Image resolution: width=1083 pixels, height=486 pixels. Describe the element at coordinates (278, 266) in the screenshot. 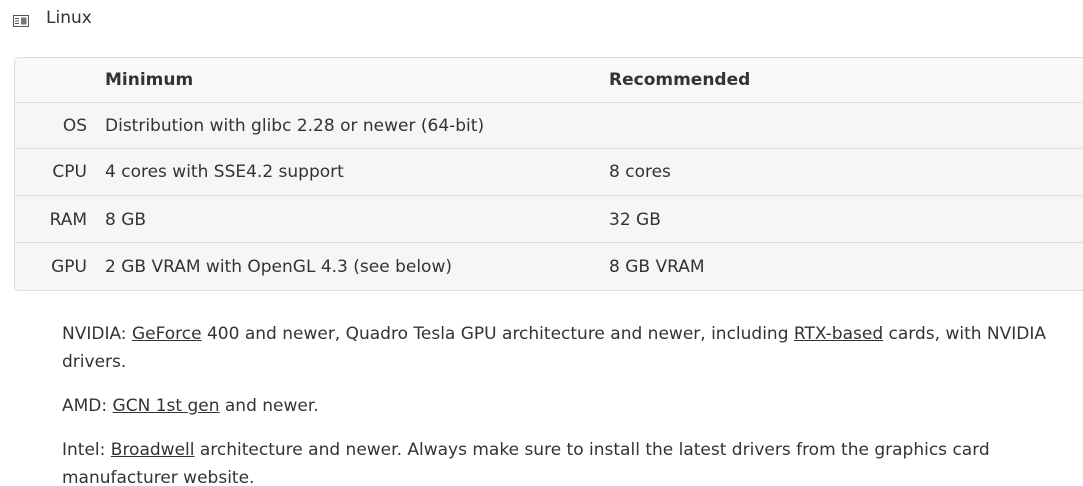

I see `row-minimum: 2 GB VRAM with OpenGL 4.3 (see below)` at that location.